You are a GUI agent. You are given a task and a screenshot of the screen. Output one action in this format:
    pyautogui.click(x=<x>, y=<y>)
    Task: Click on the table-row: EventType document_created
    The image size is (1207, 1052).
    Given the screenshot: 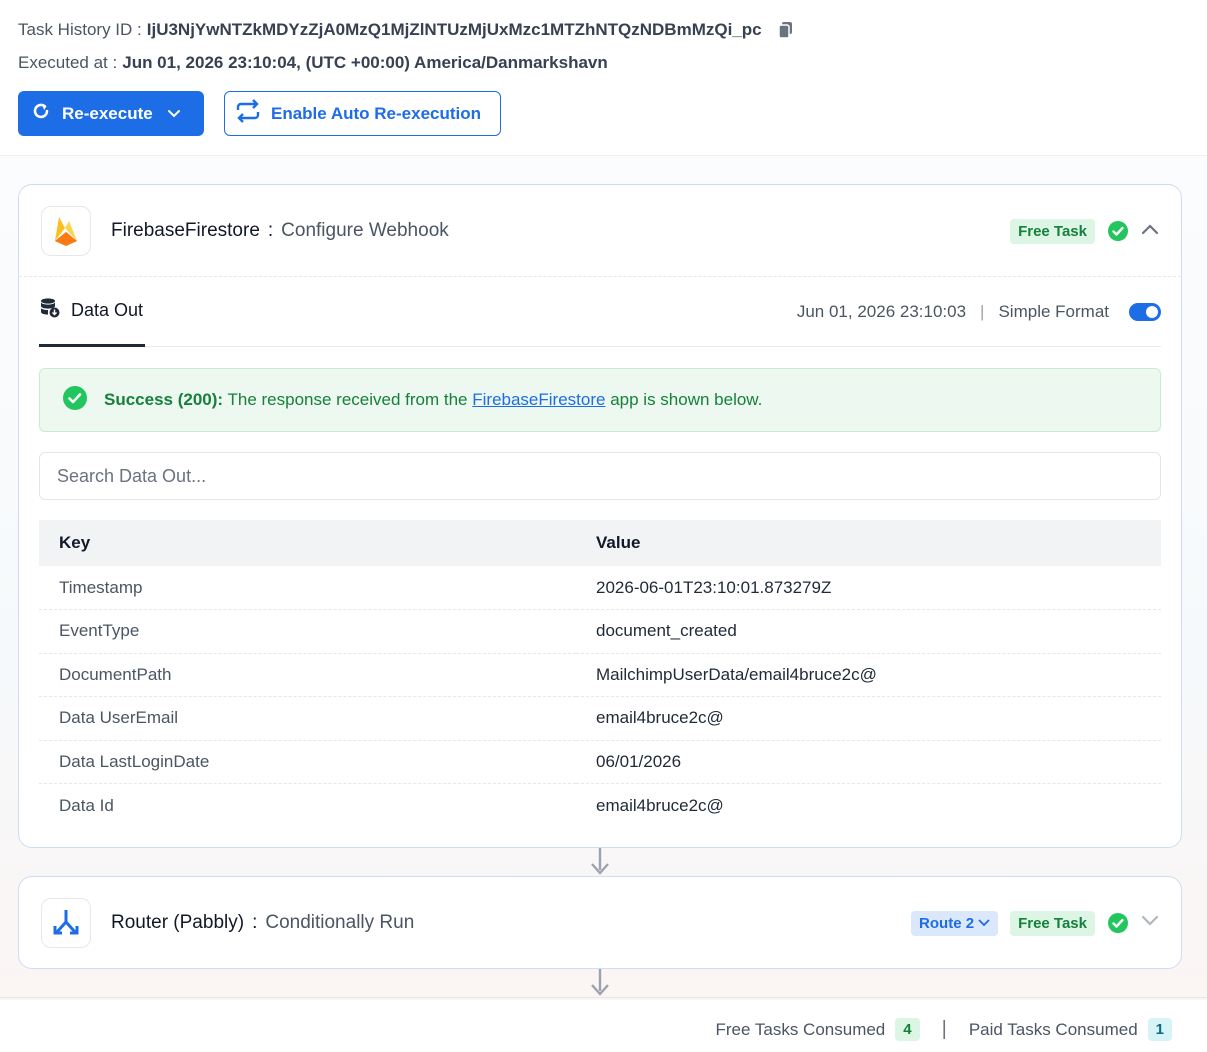 What is the action you would take?
    pyautogui.click(x=600, y=631)
    